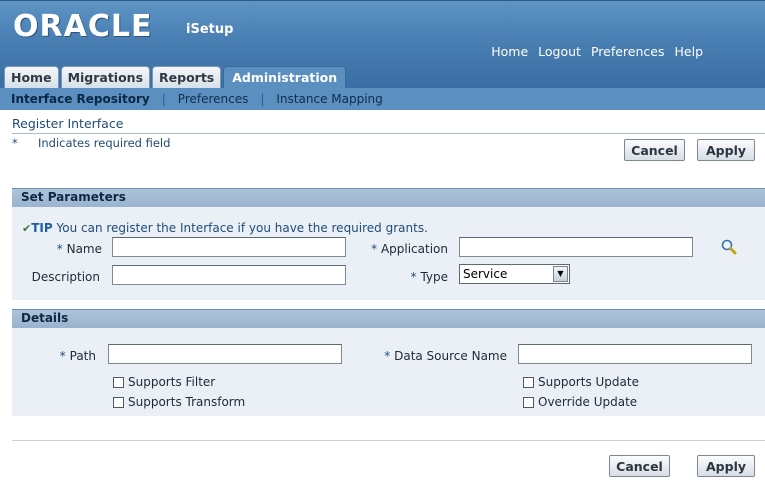 The image size is (765, 493). What do you see at coordinates (588, 382) in the screenshot?
I see `supports-update-label: Supports Update` at bounding box center [588, 382].